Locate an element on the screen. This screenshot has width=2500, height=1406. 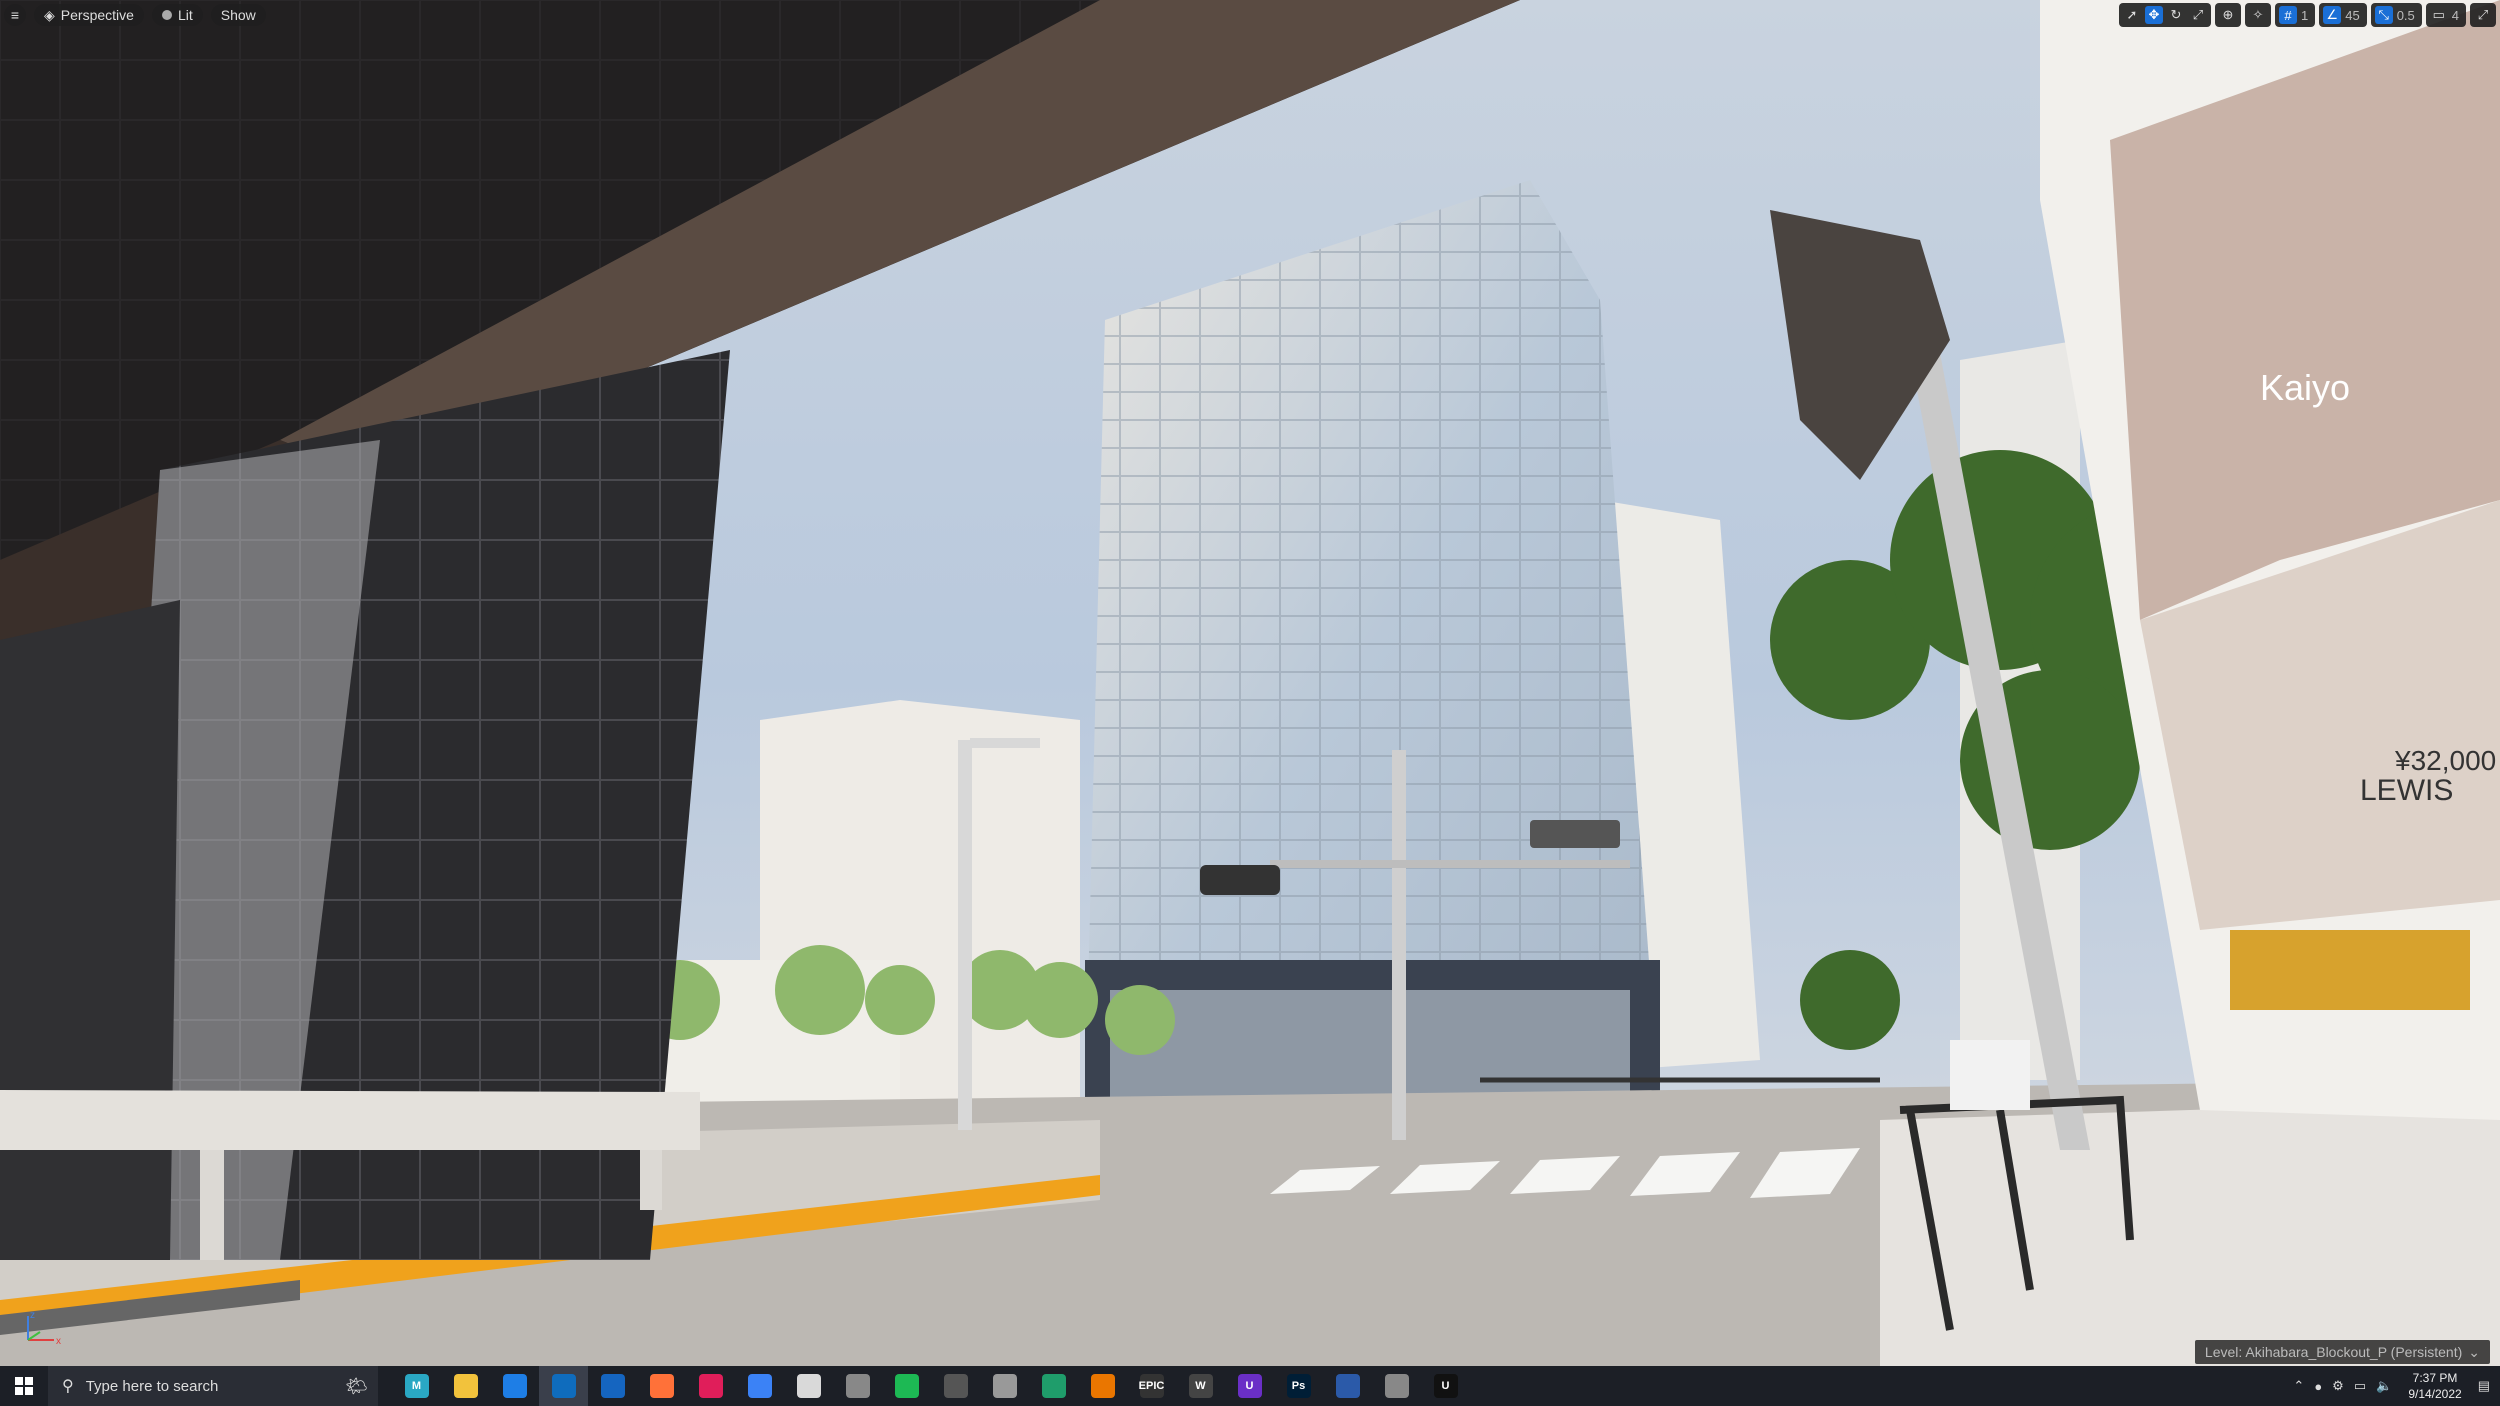
app-17-icon: W is located at coordinates (1200, 1386).